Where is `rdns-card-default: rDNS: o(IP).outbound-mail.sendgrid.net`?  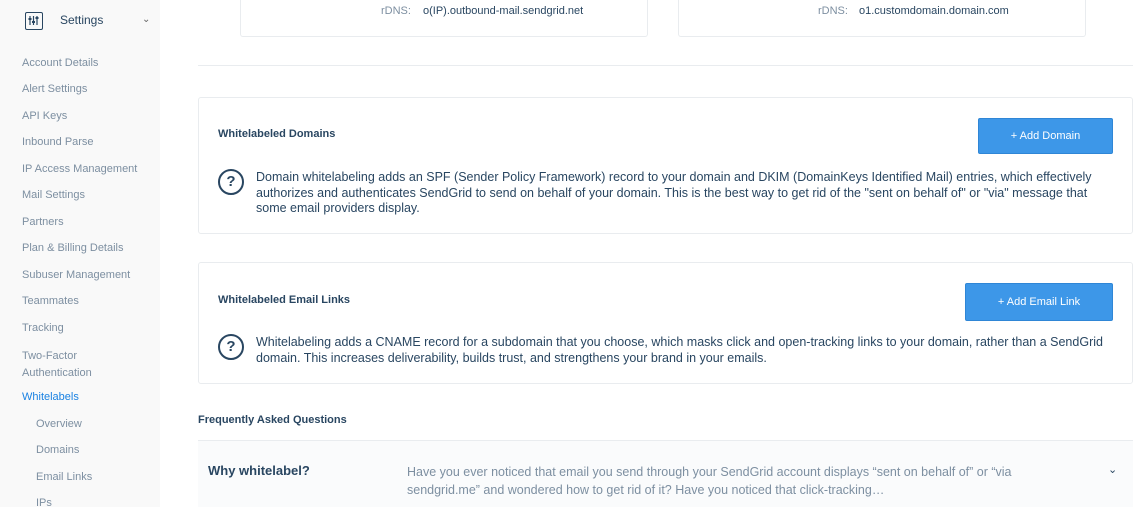
rdns-card-default: rDNS: o(IP).outbound-mail.sendgrid.net is located at coordinates (444, 18).